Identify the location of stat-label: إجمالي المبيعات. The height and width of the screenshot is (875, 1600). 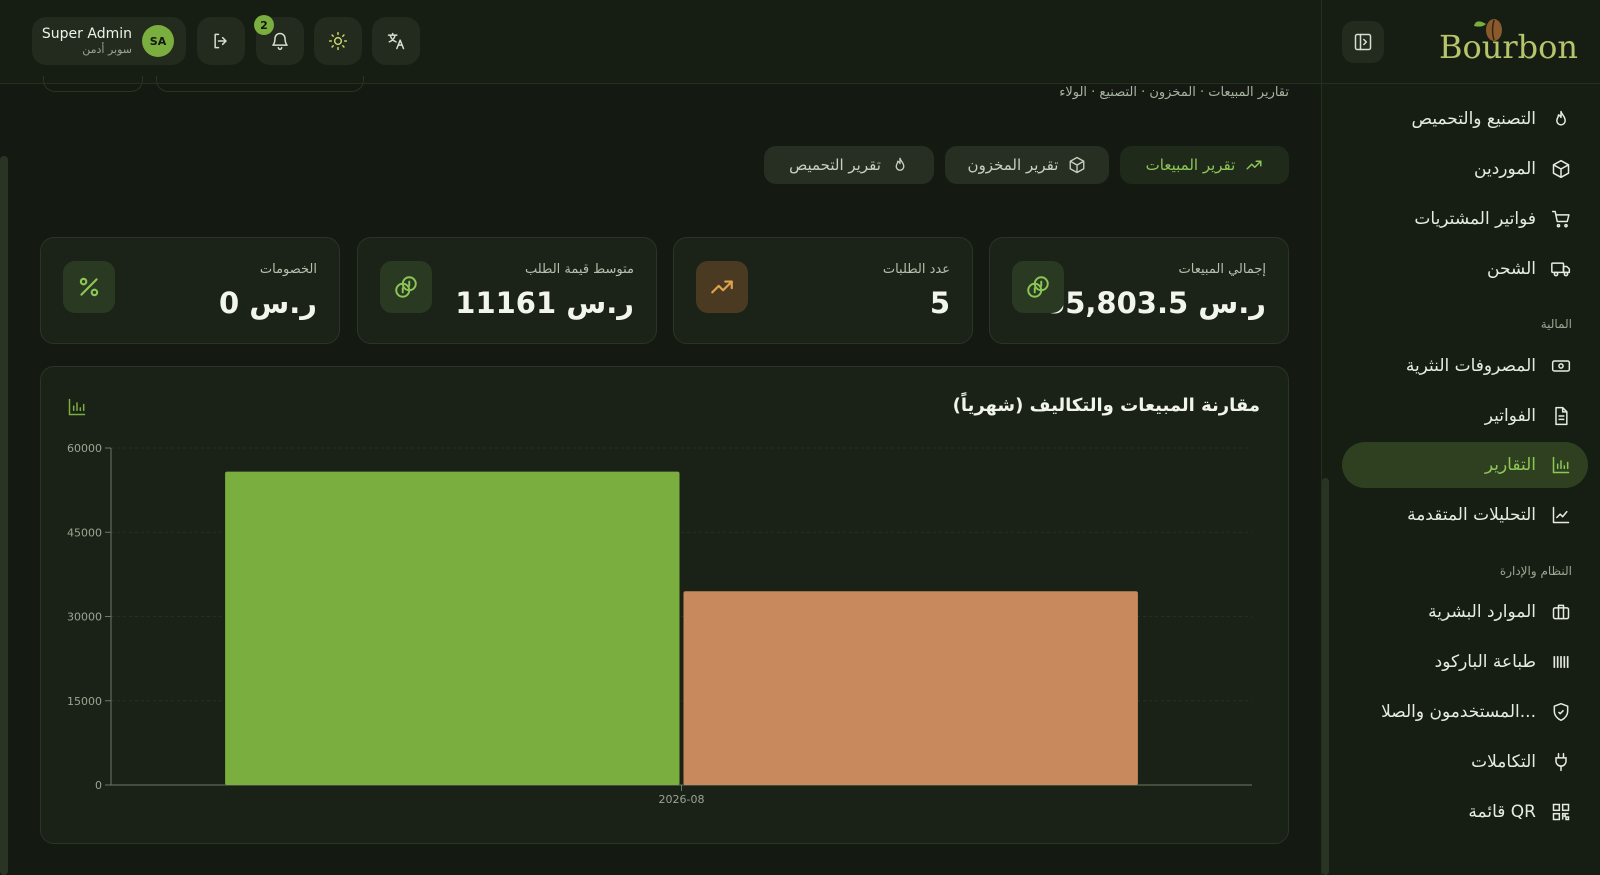
(1222, 269).